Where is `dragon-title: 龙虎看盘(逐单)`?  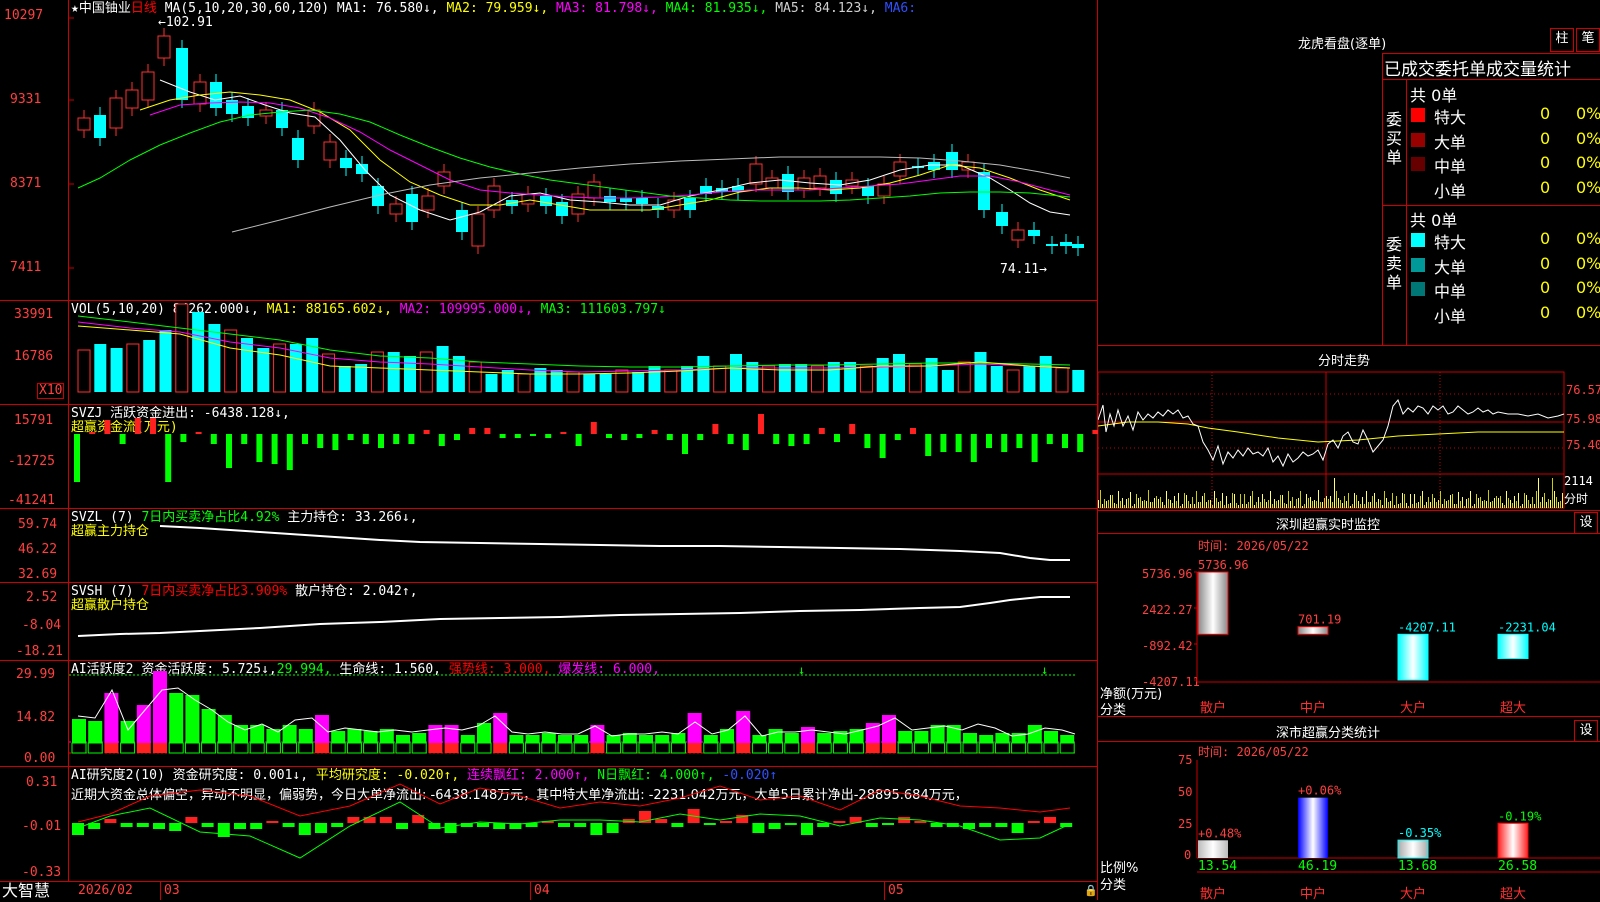 dragon-title: 龙虎看盘(逐单) is located at coordinates (1342, 44).